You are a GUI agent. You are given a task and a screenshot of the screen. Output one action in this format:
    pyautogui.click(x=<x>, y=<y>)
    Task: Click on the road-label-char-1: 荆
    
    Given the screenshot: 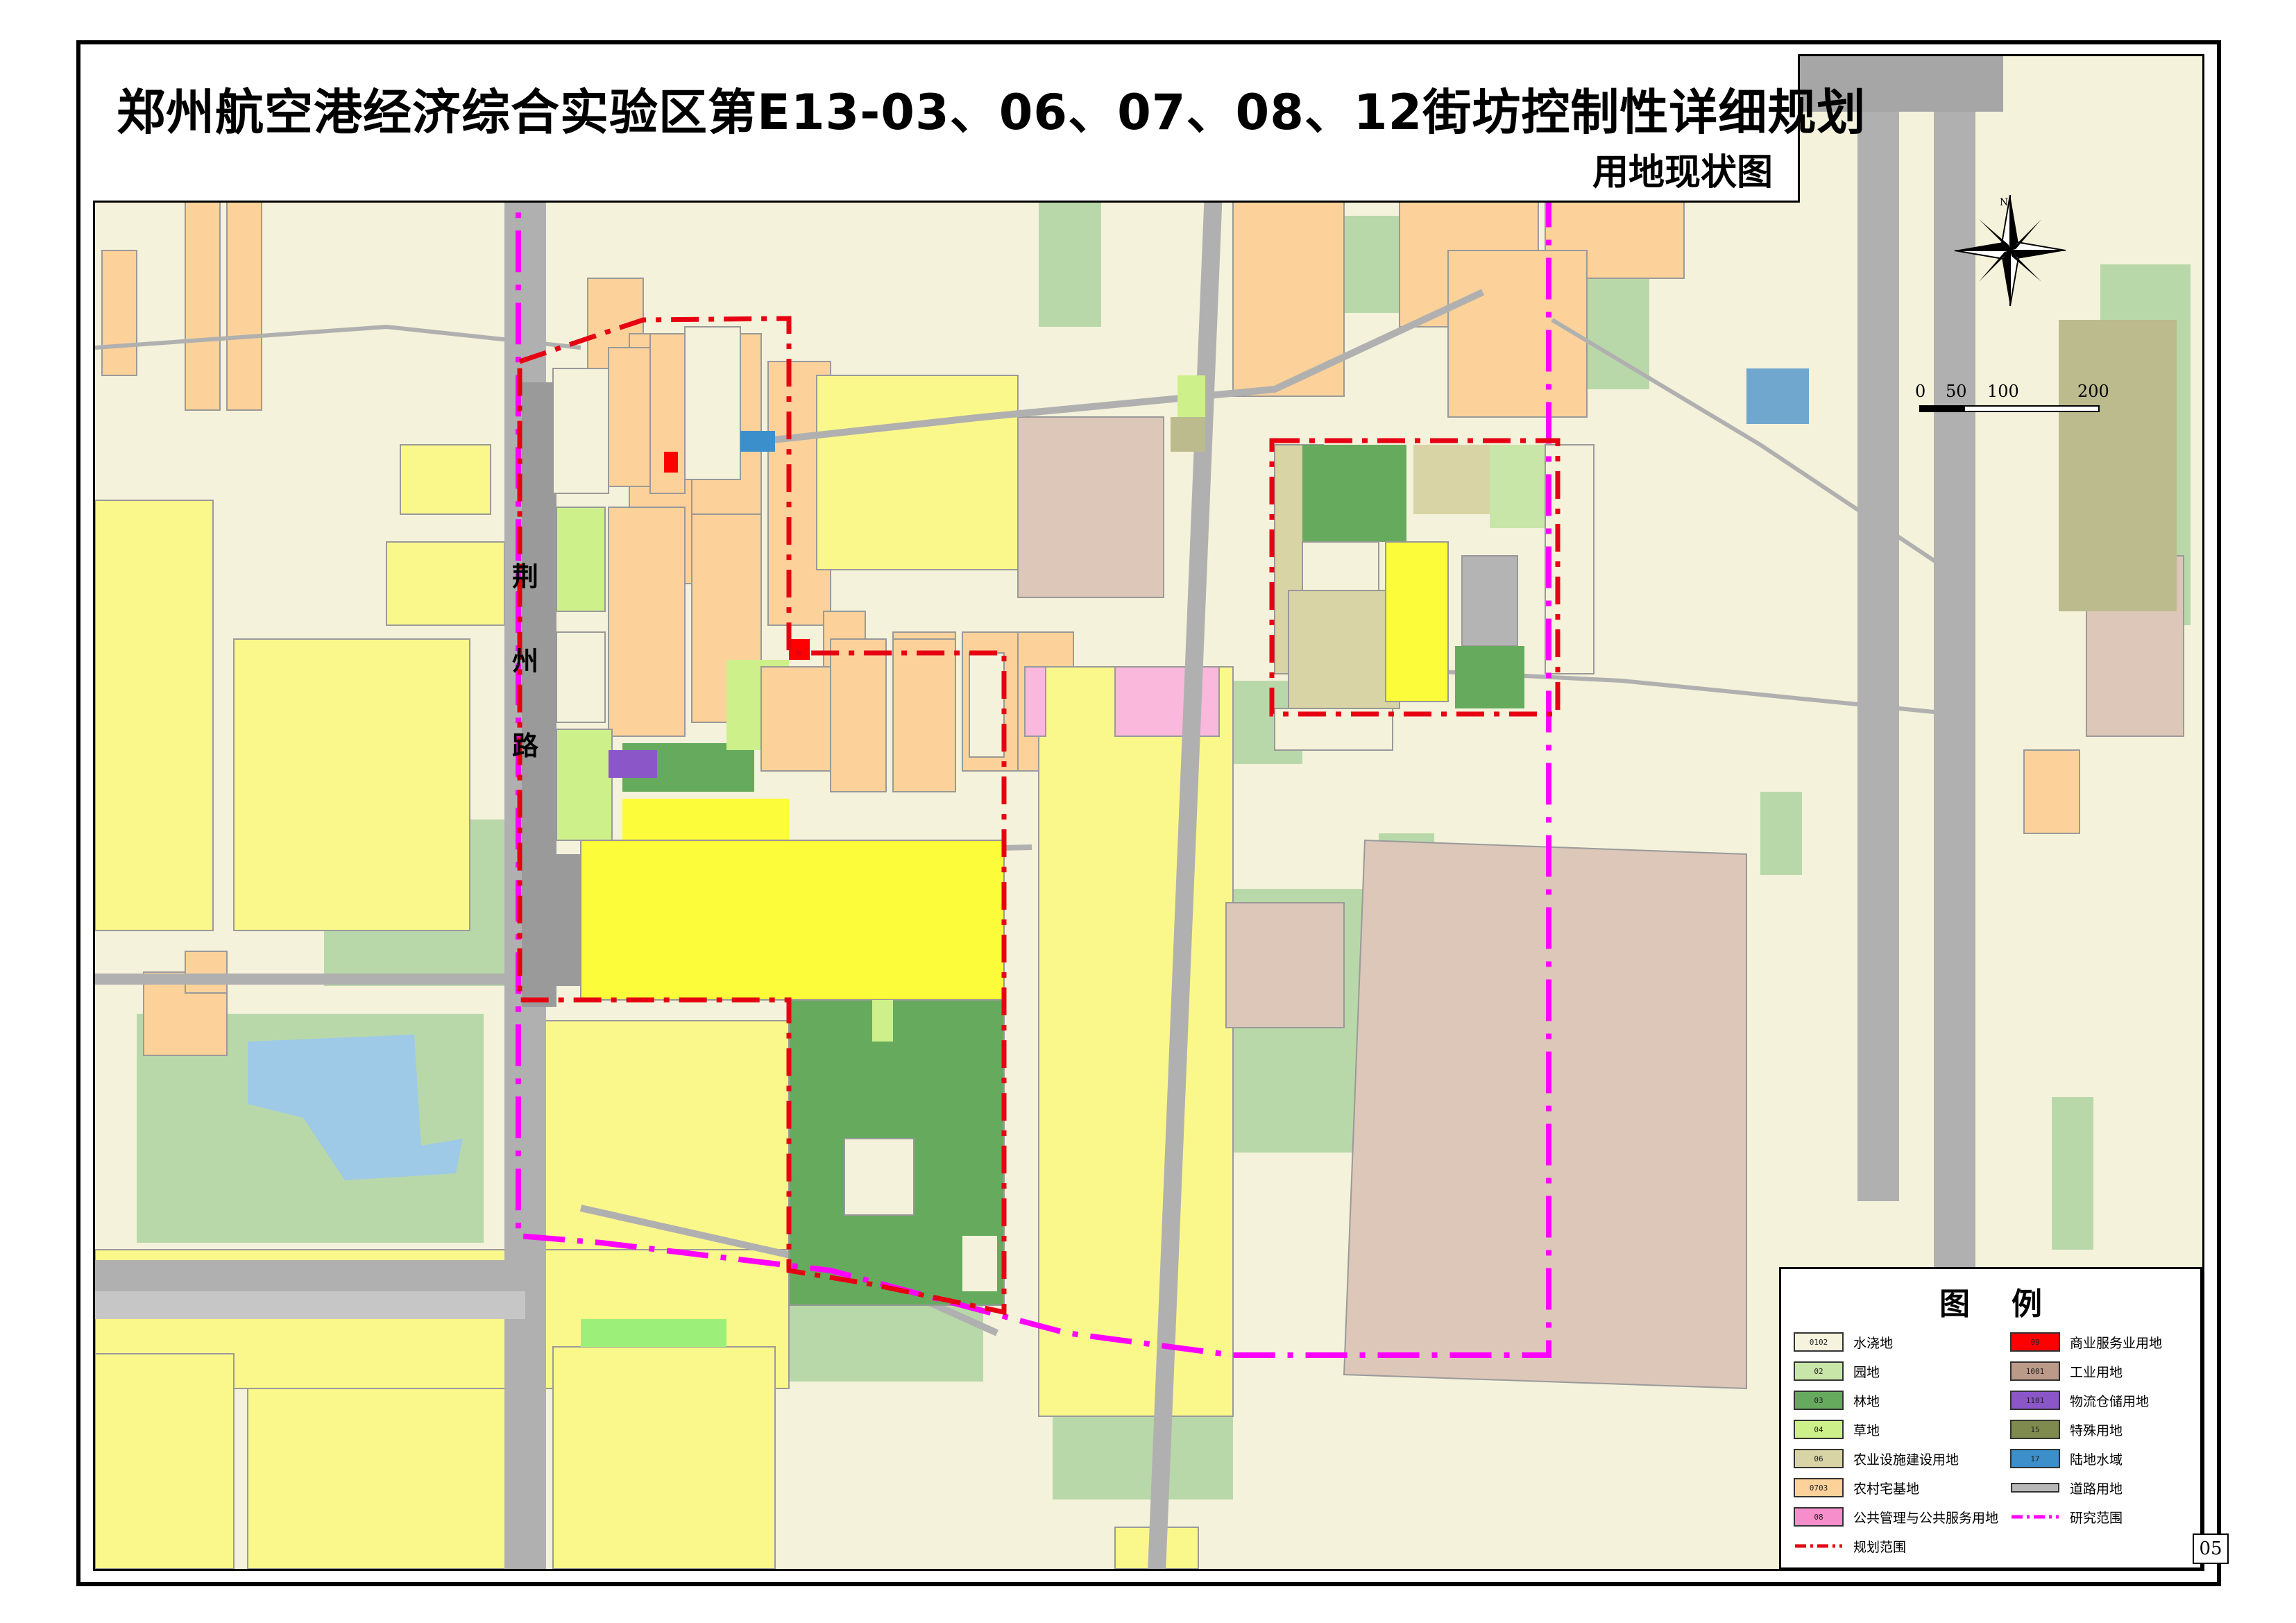 What is the action you would take?
    pyautogui.click(x=525, y=576)
    